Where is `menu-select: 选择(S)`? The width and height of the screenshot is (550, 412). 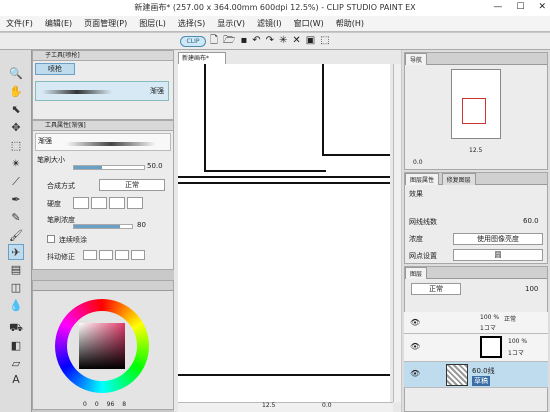
menu-select: 选择(S) is located at coordinates (191, 23).